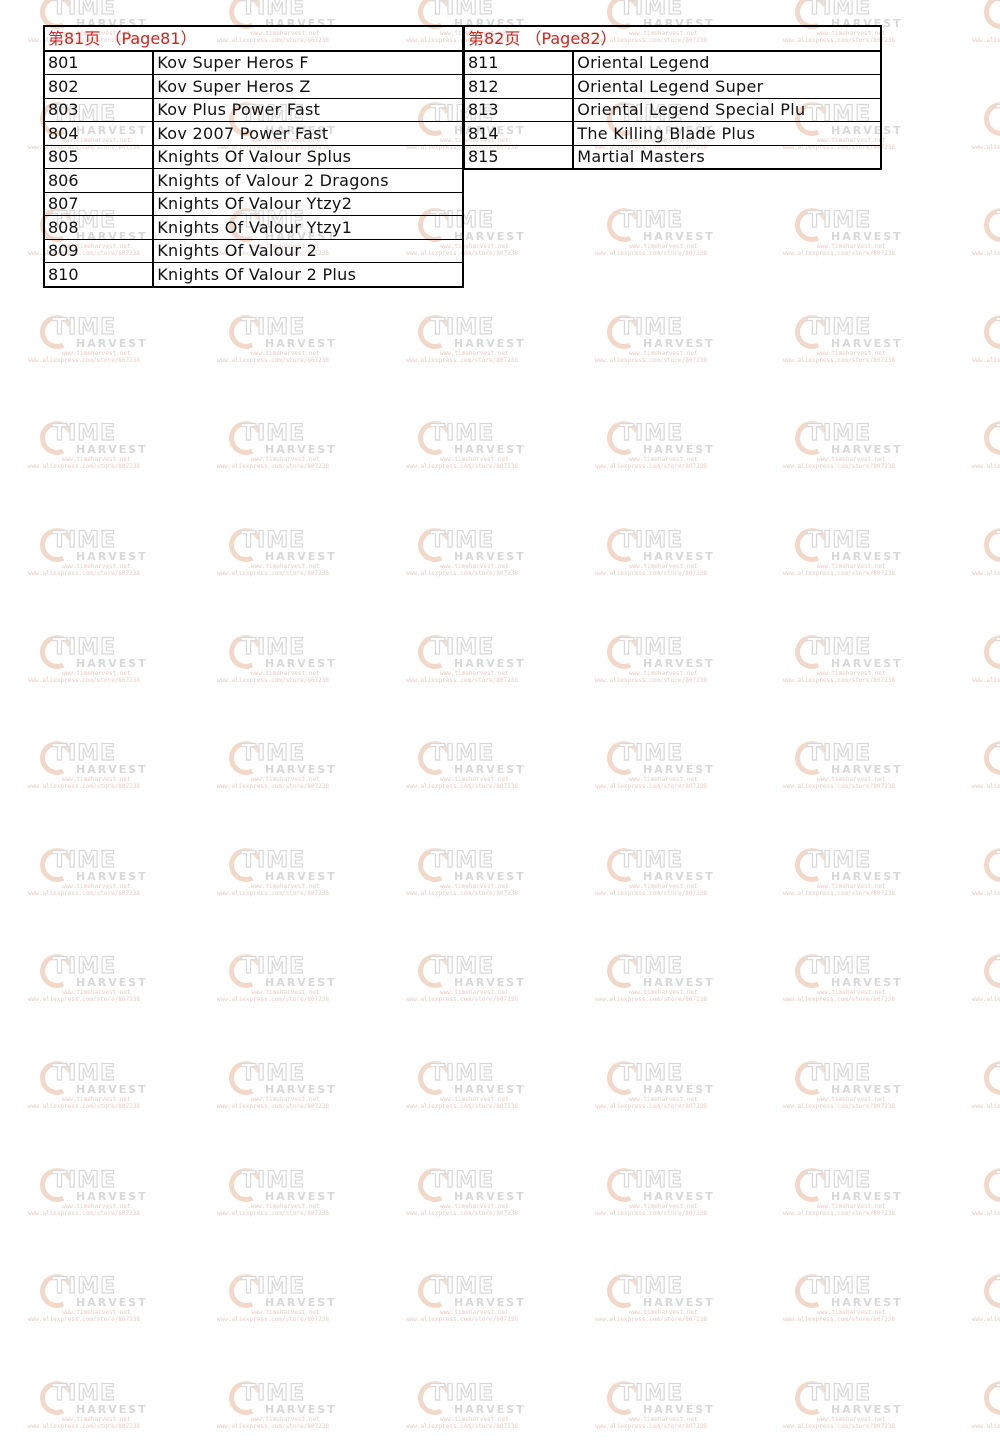  Describe the element at coordinates (253, 156) in the screenshot. I see `table-row: 805 Knights Of Valour Splus` at that location.